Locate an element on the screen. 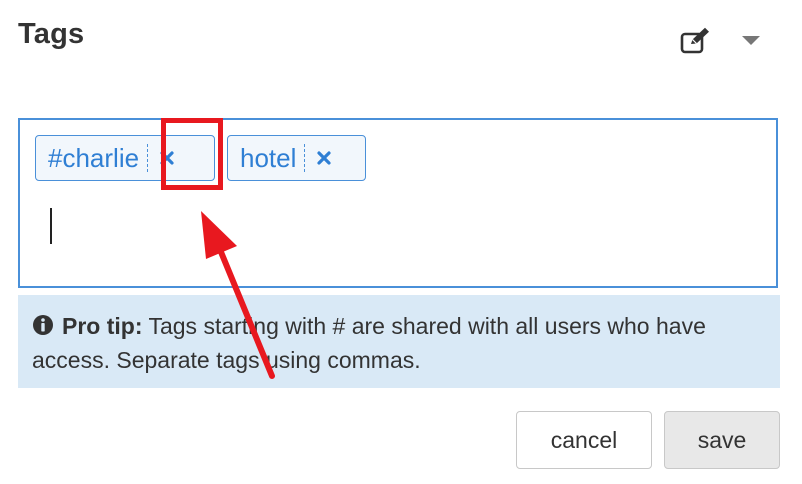 This screenshot has width=802, height=484. panel-menu-button is located at coordinates (751, 41).